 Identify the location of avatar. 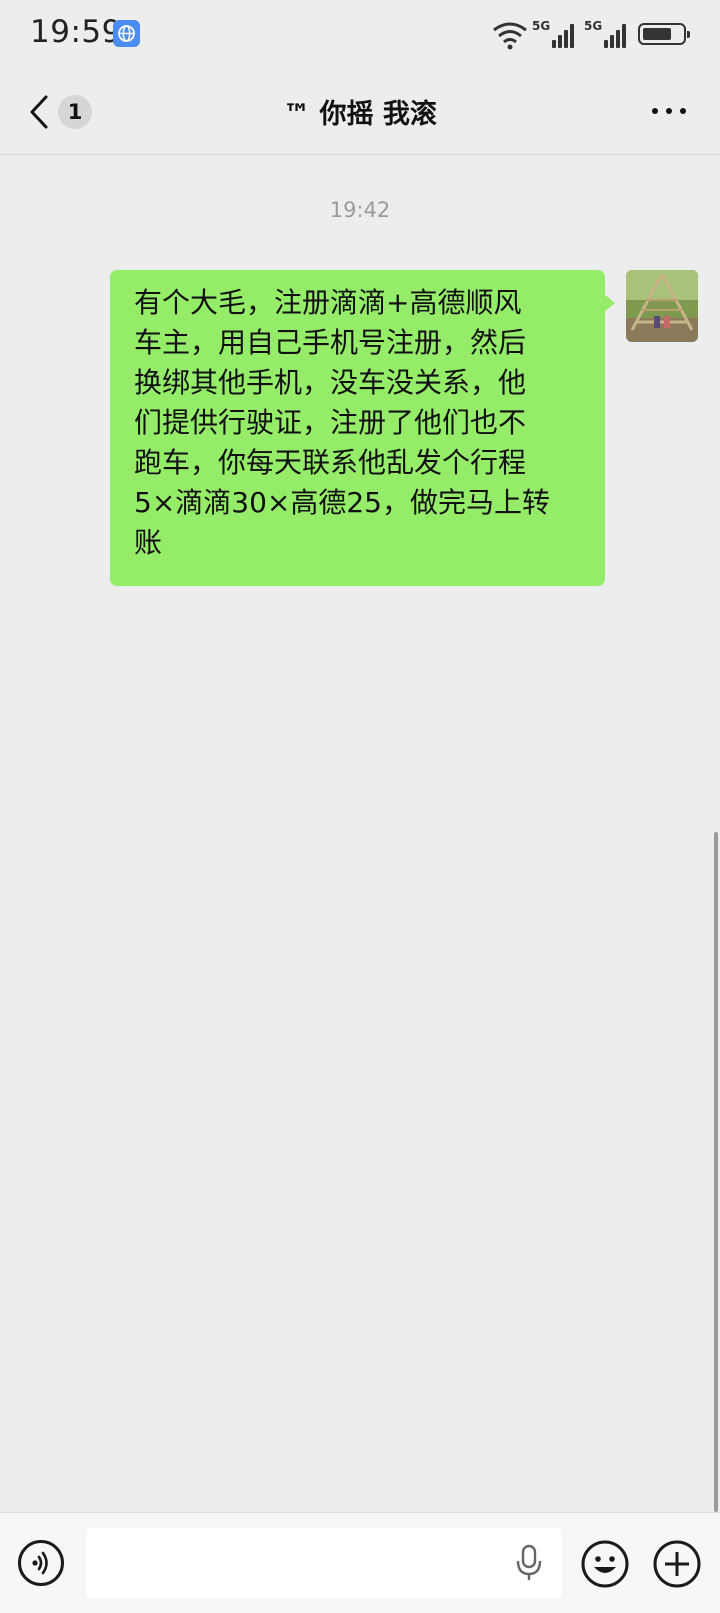
(662, 306).